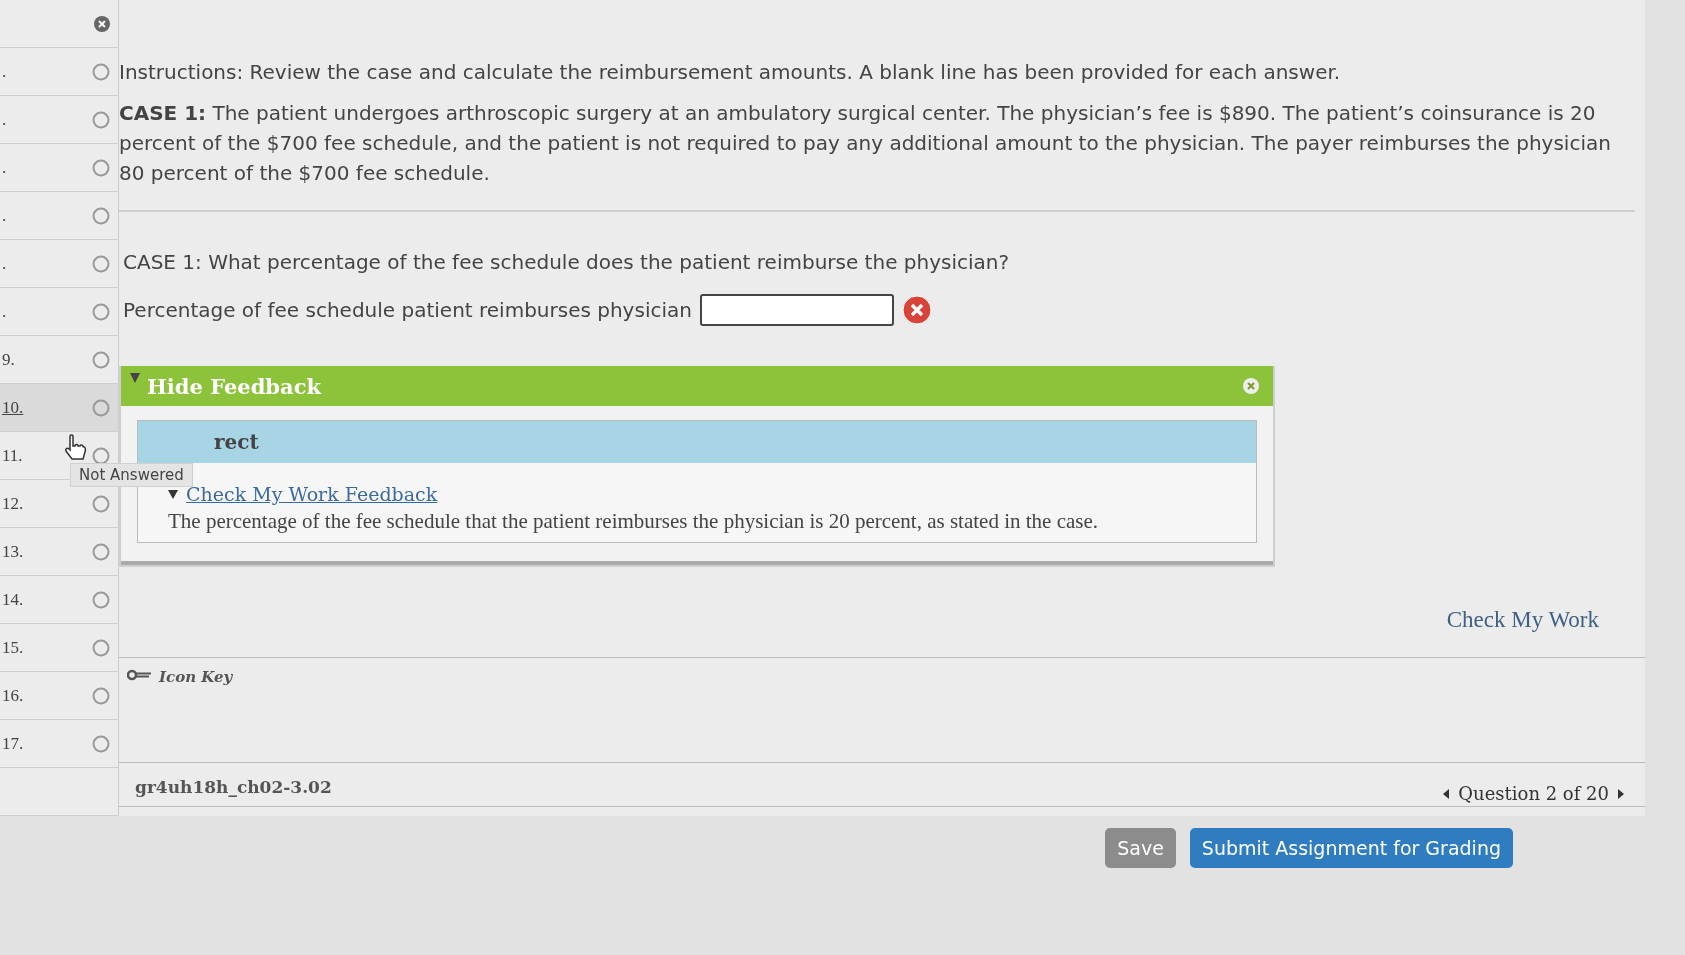 Image resolution: width=1685 pixels, height=955 pixels. What do you see at coordinates (697, 442) in the screenshot?
I see `result-bar: rect` at bounding box center [697, 442].